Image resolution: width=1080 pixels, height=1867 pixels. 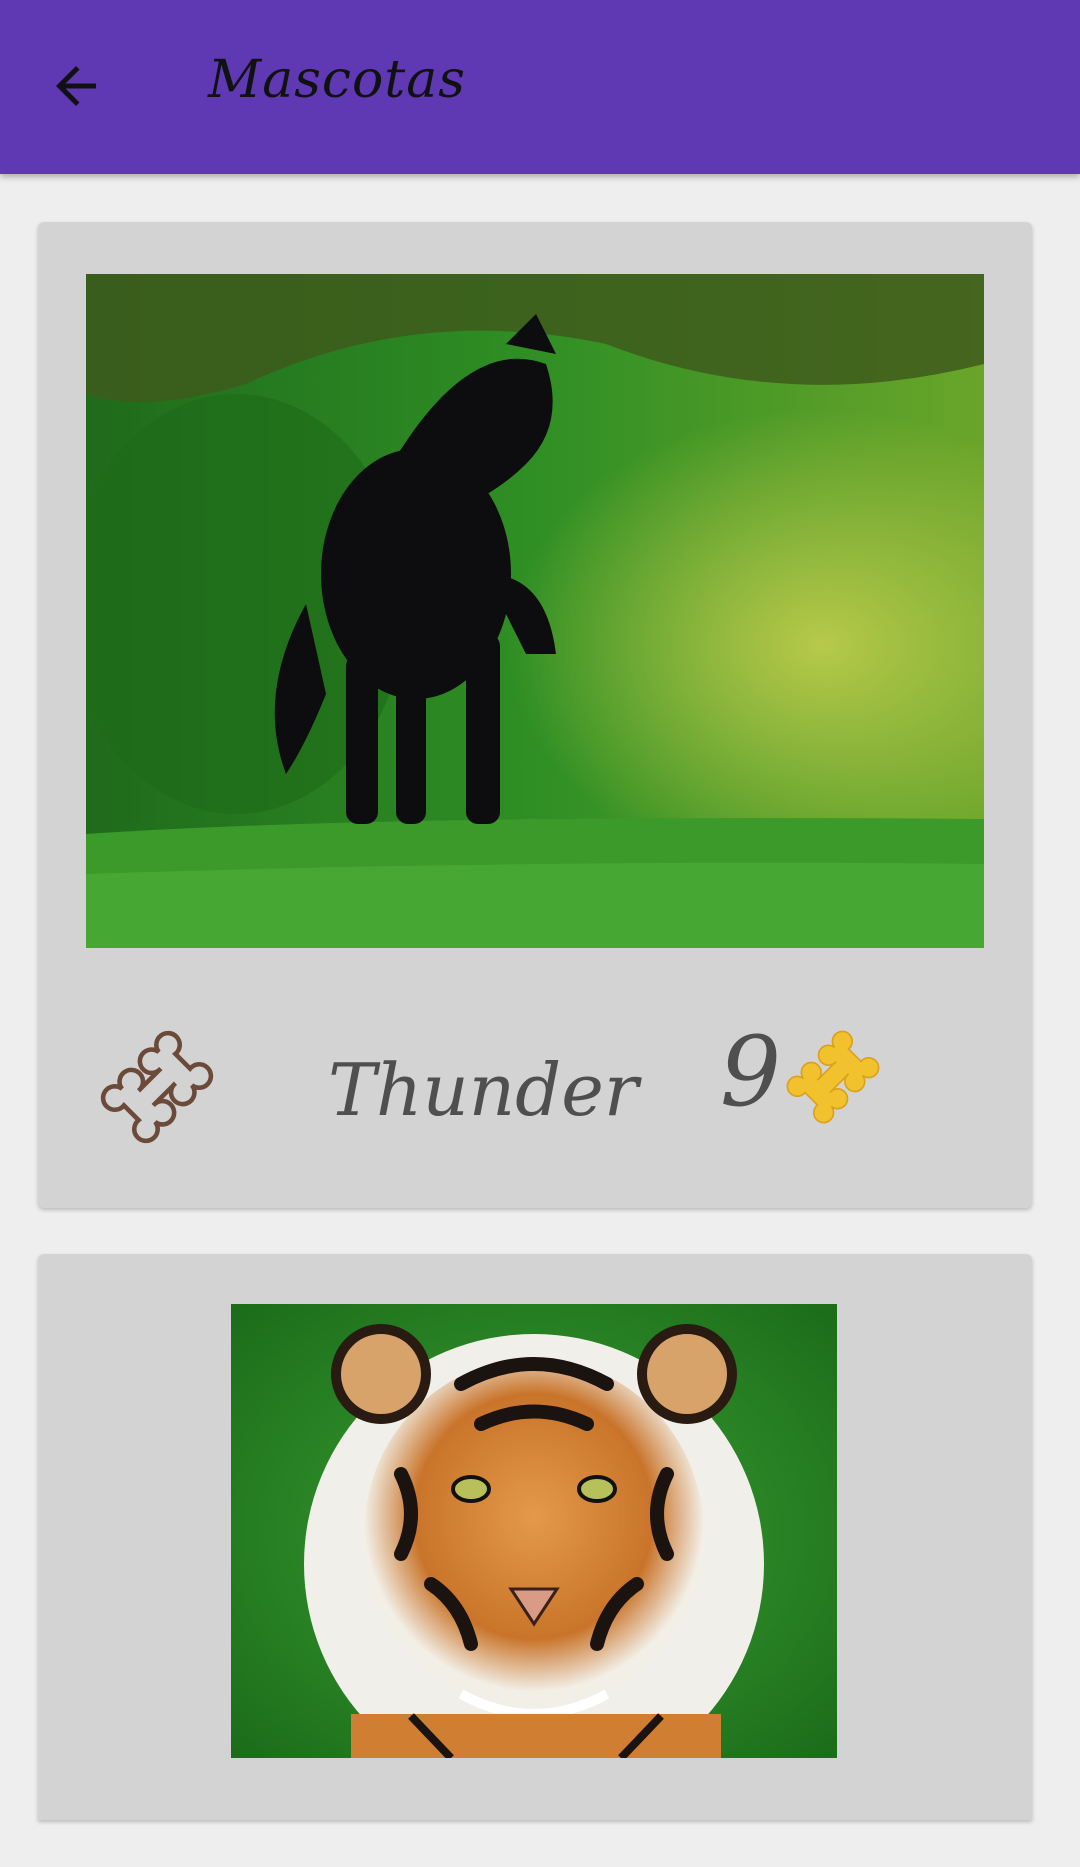 What do you see at coordinates (483, 1090) in the screenshot?
I see `pet-name: Thunder` at bounding box center [483, 1090].